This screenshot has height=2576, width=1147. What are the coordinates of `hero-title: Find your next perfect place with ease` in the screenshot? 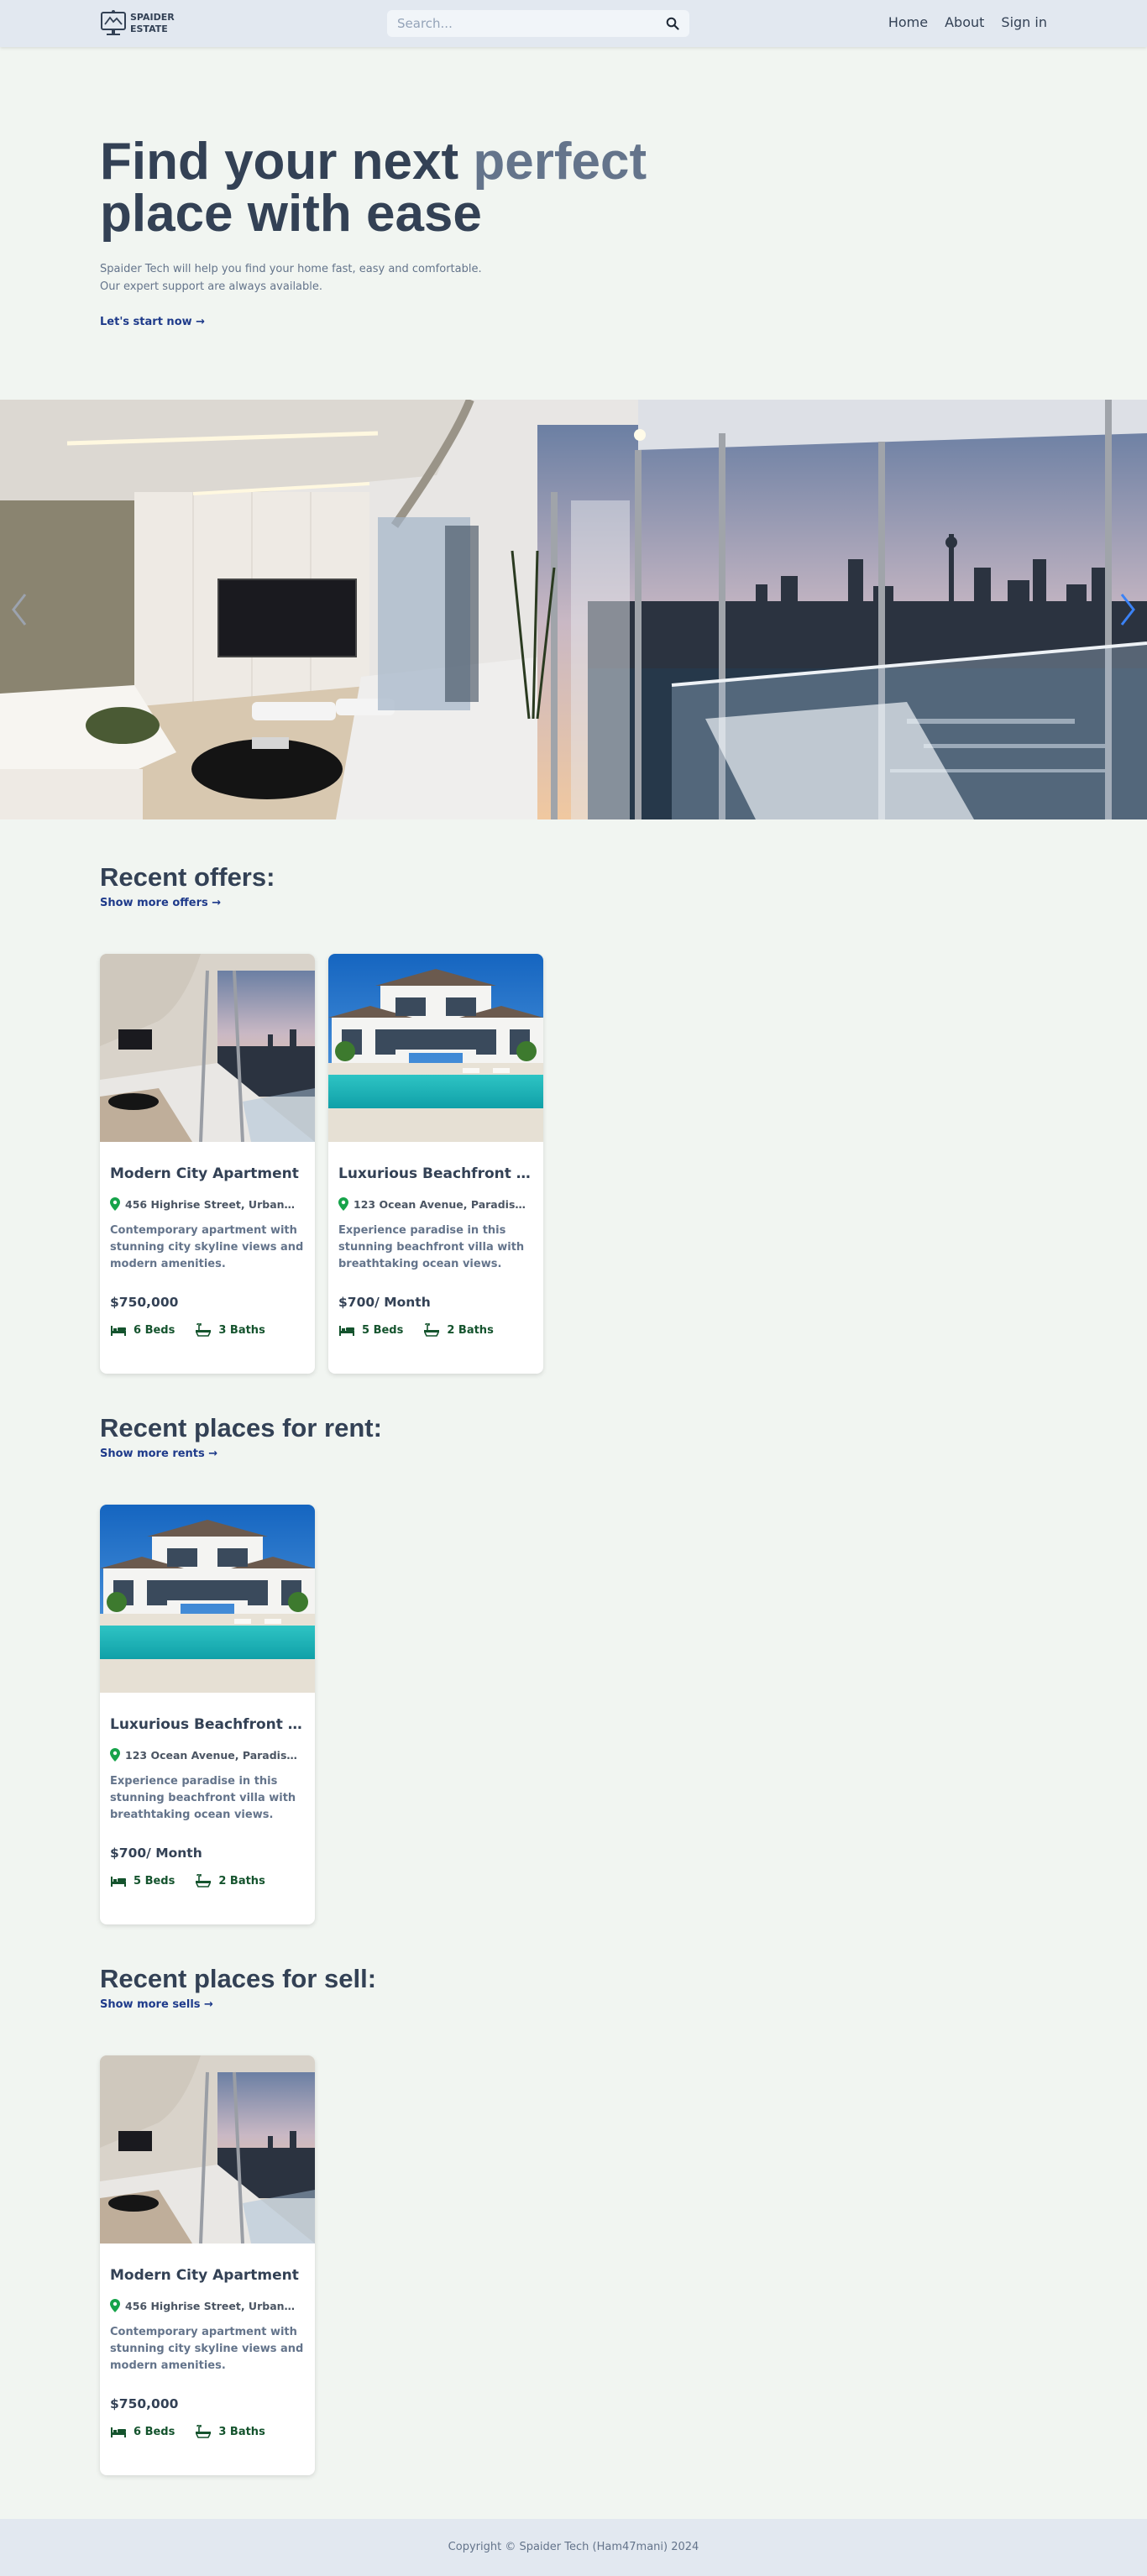 It's located at (419, 188).